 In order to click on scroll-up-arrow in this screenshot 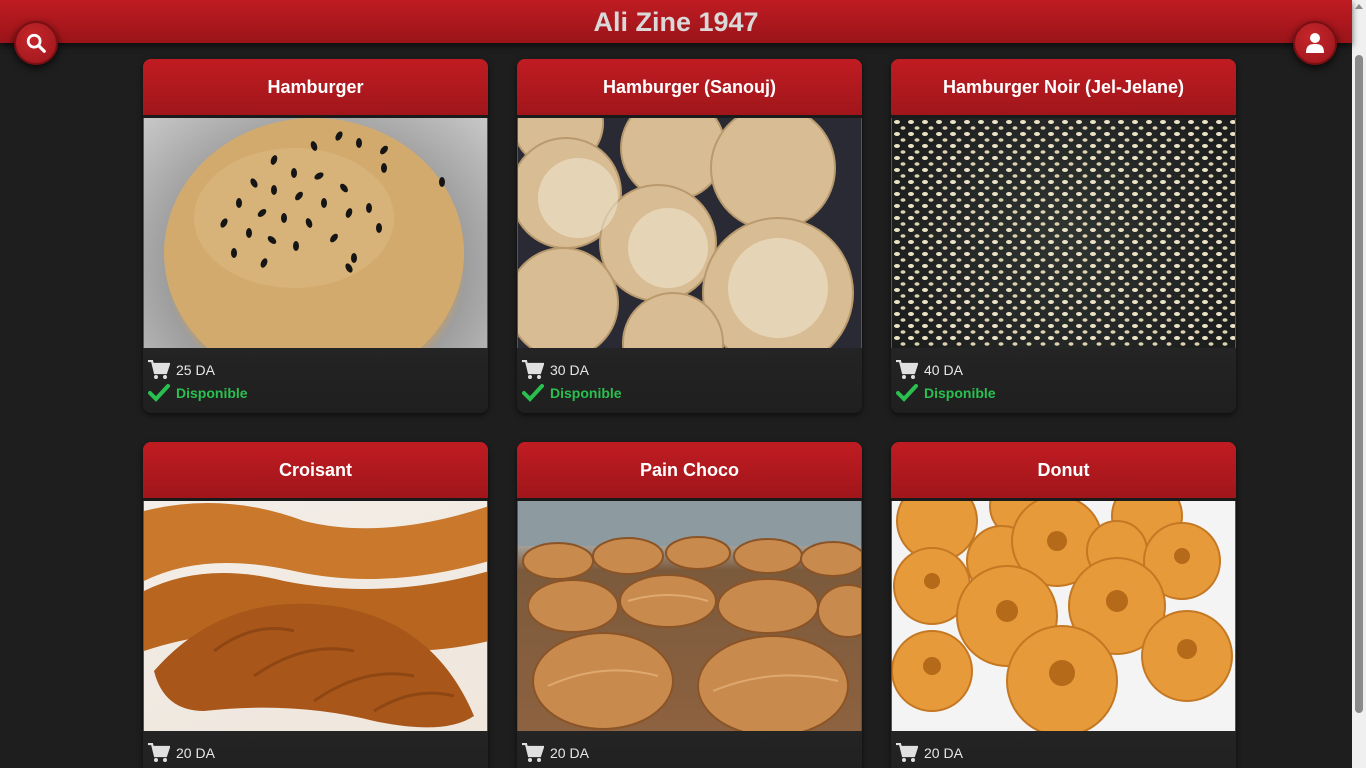, I will do `click(1359, 6)`.